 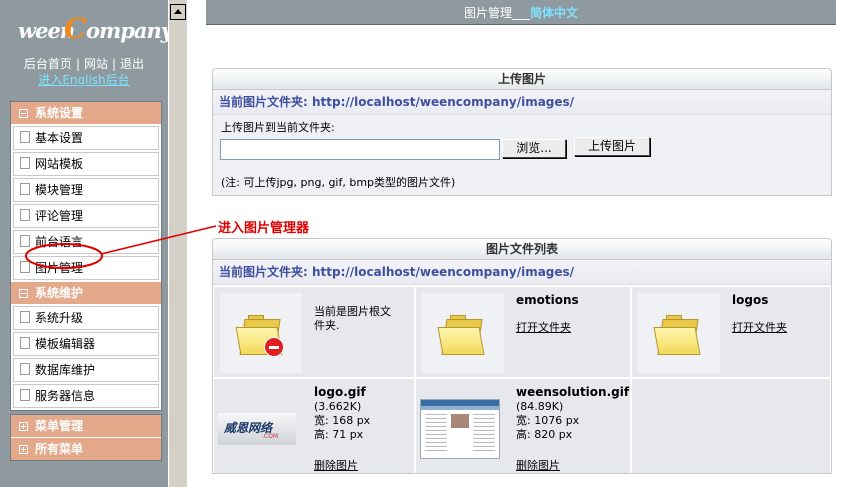 I want to click on frame-scrollbar, so click(x=177, y=243).